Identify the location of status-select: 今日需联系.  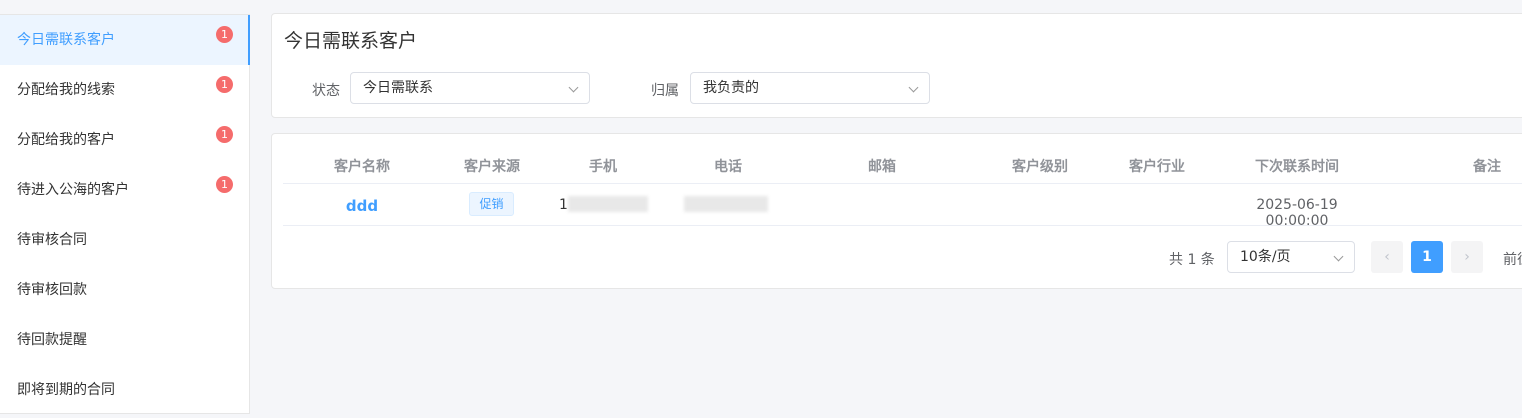
(470, 88).